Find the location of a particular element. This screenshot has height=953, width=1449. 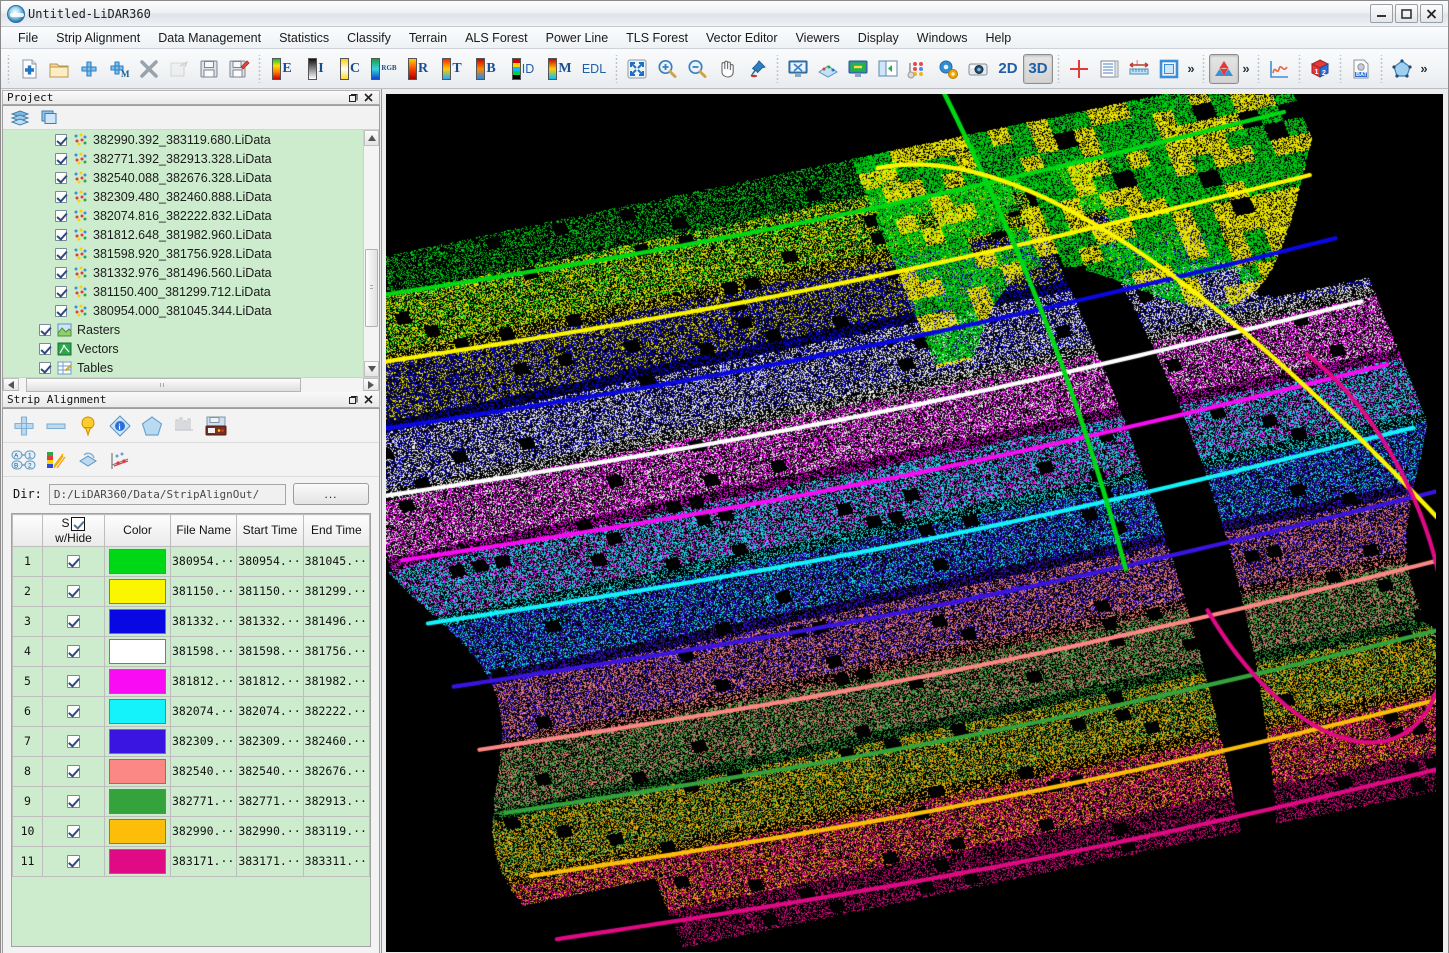

vscroll-track is located at coordinates (371, 253).